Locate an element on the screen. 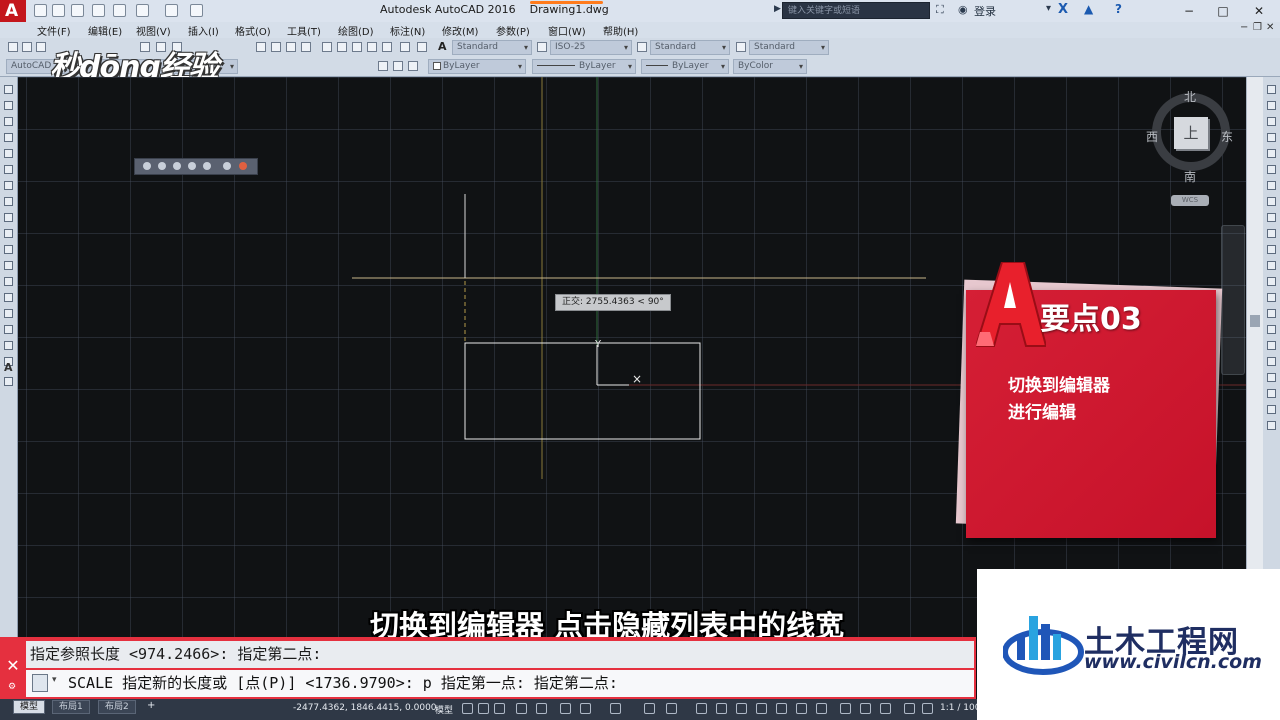 The height and width of the screenshot is (720, 1280). blend-curves-icon is located at coordinates (1271, 345).